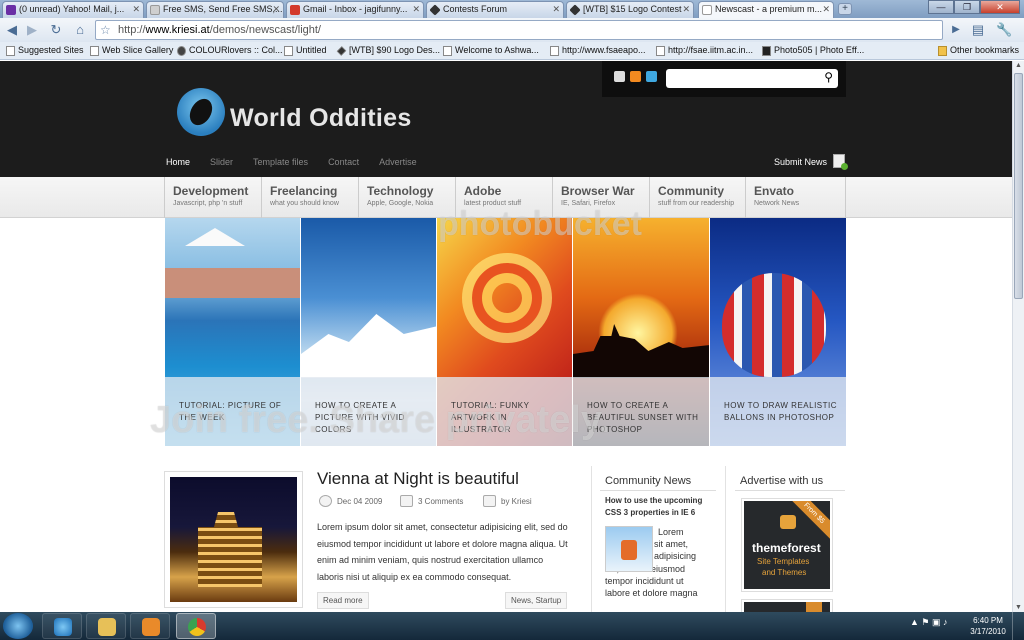  What do you see at coordinates (305, 50) in the screenshot?
I see `bookmark-item: Untitled` at bounding box center [305, 50].